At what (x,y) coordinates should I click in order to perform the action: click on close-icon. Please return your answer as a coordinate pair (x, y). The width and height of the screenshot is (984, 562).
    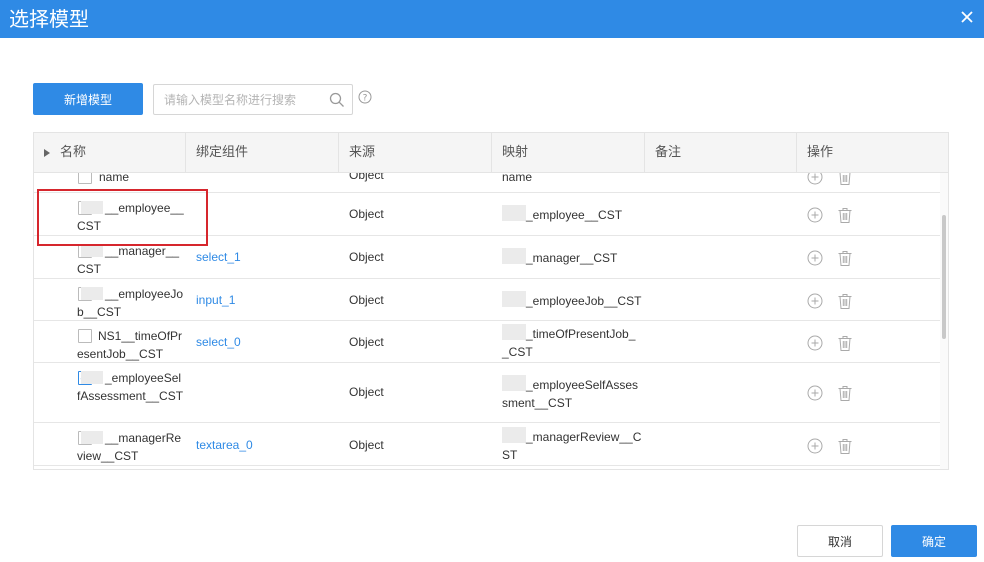
    Looking at the image, I should click on (967, 17).